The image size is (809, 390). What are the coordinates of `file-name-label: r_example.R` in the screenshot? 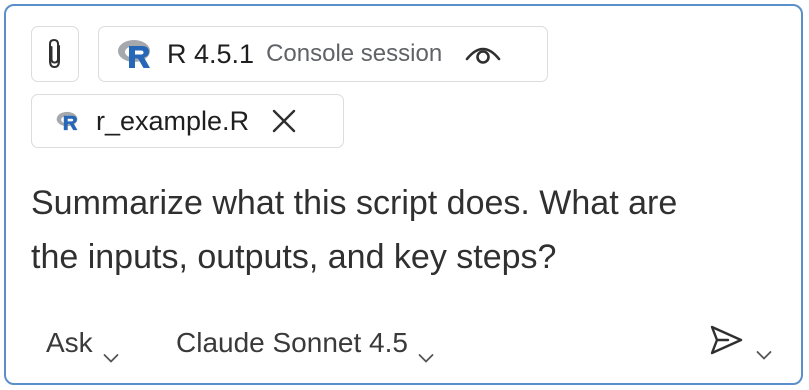 It's located at (173, 120).